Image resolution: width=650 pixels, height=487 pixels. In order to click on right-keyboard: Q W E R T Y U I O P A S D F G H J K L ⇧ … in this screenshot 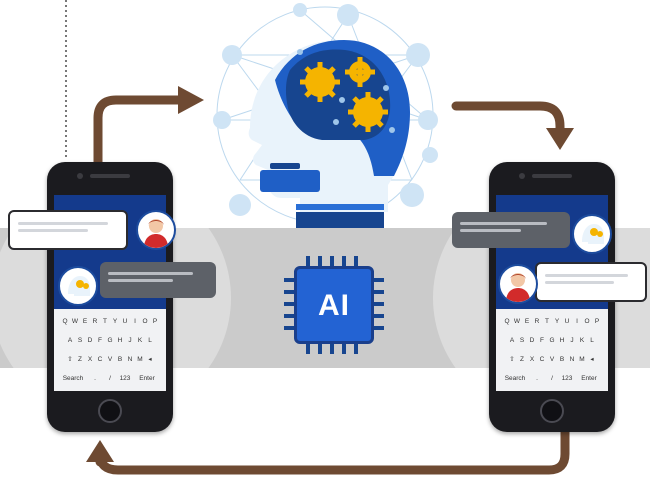, I will do `click(552, 350)`.